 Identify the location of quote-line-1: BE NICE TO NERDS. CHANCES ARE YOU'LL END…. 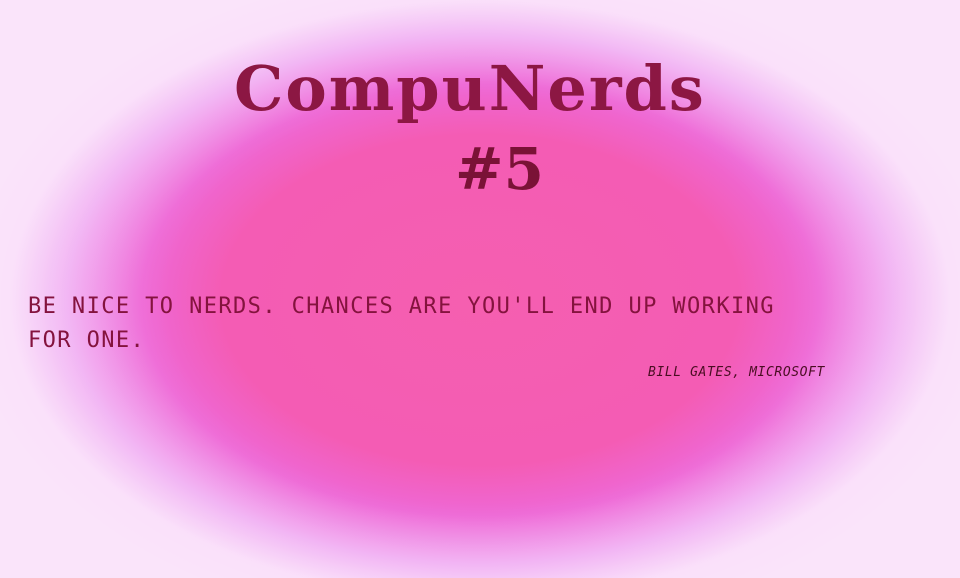
(401, 306).